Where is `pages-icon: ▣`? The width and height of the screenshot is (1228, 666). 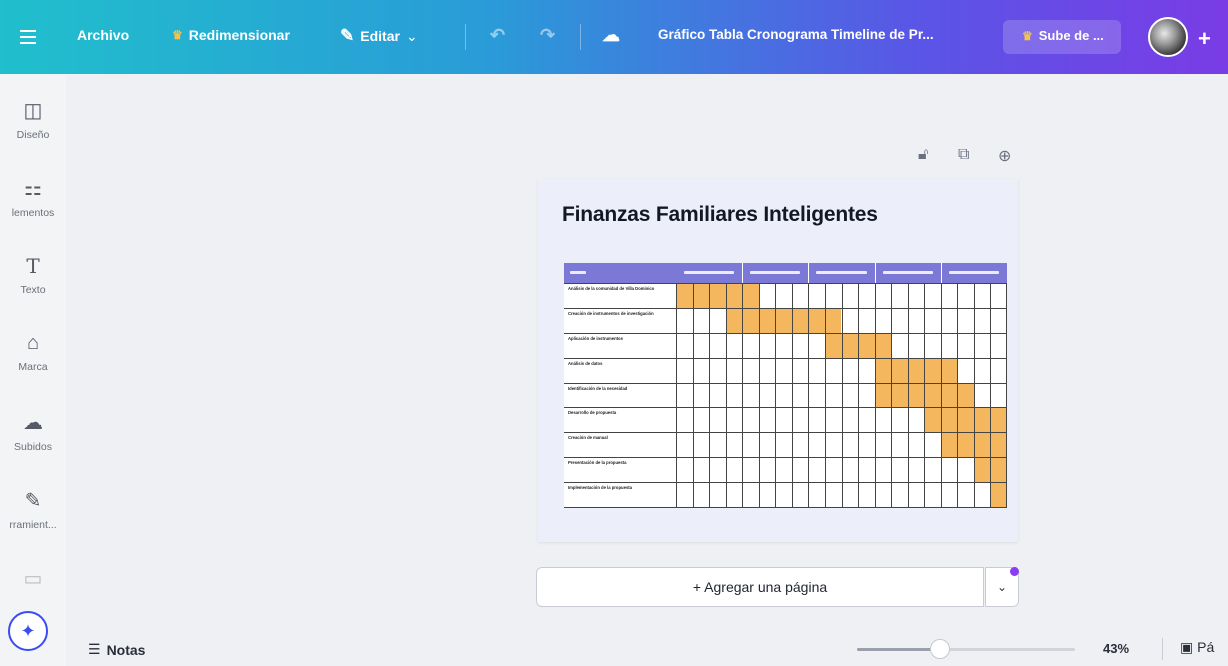
pages-icon: ▣ is located at coordinates (1187, 647).